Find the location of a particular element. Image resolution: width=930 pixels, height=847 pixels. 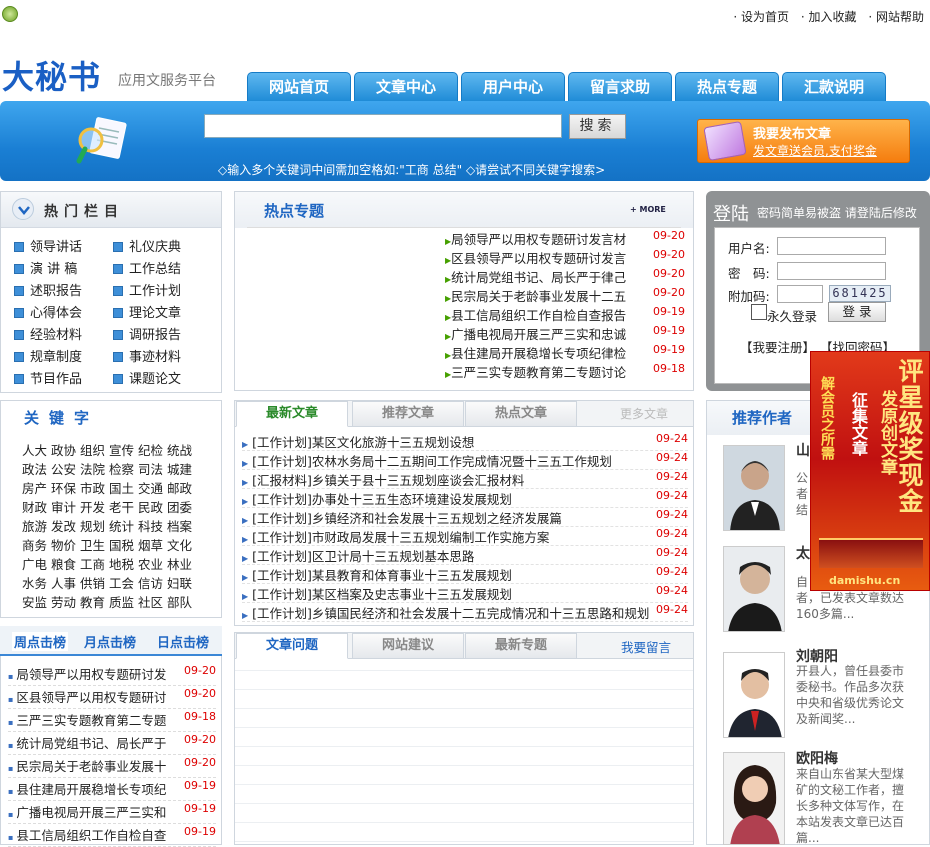

rank-row: ▪ 局领导严以用权专题研讨发 09-20 is located at coordinates (112, 675).